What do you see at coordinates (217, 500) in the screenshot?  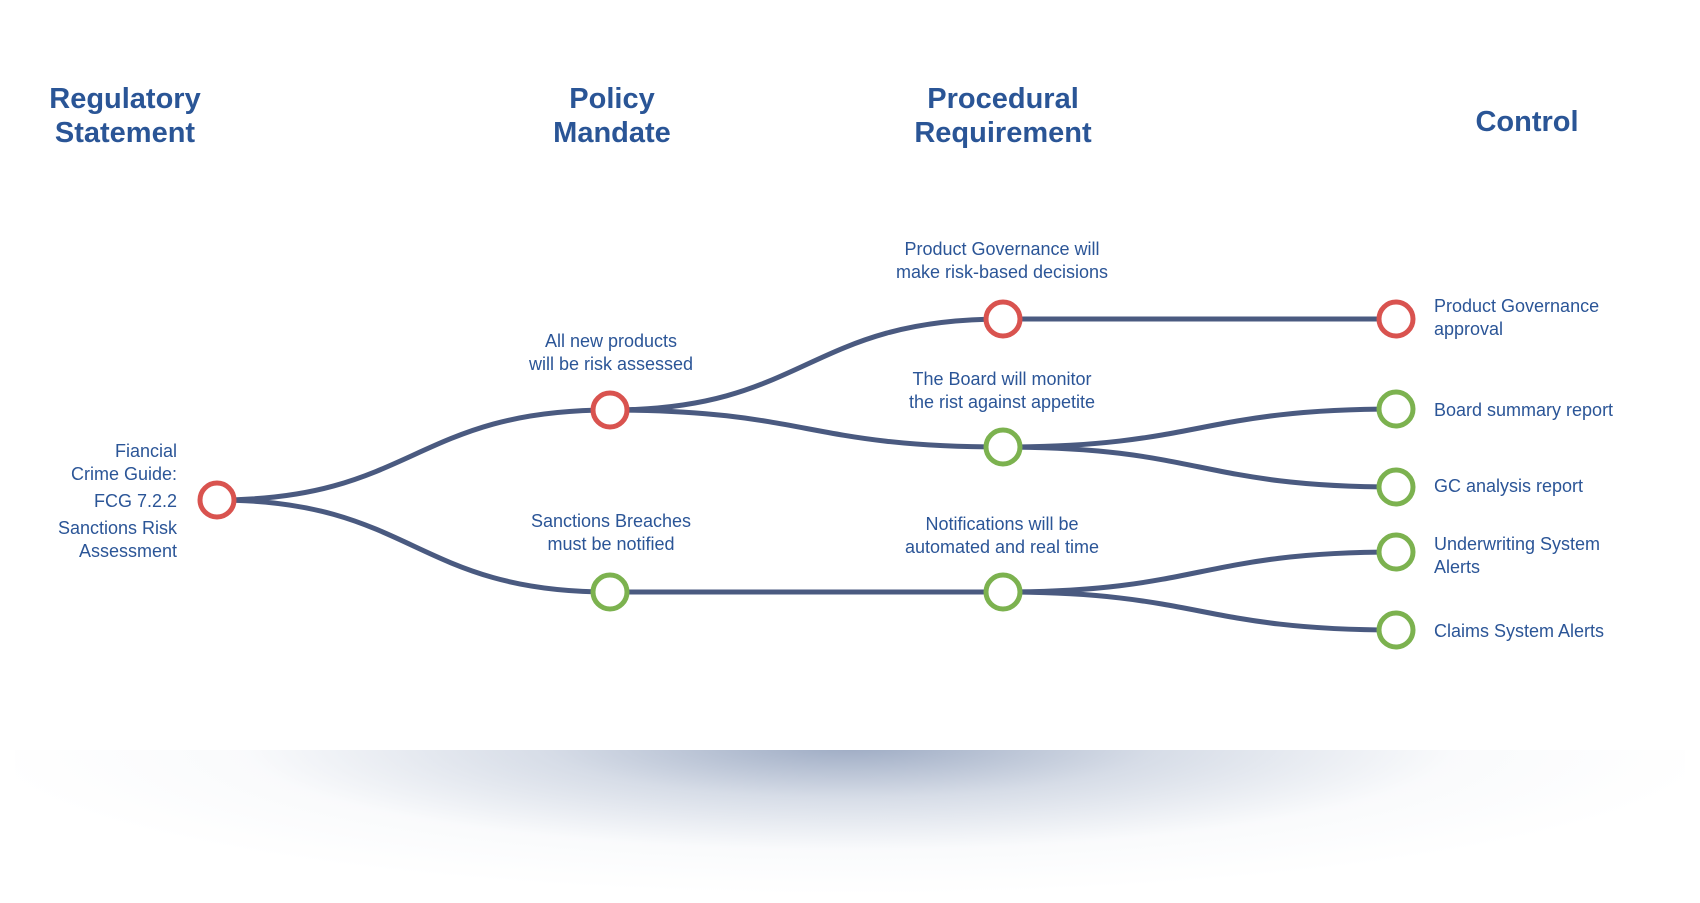 I see `node-reg-red-circle` at bounding box center [217, 500].